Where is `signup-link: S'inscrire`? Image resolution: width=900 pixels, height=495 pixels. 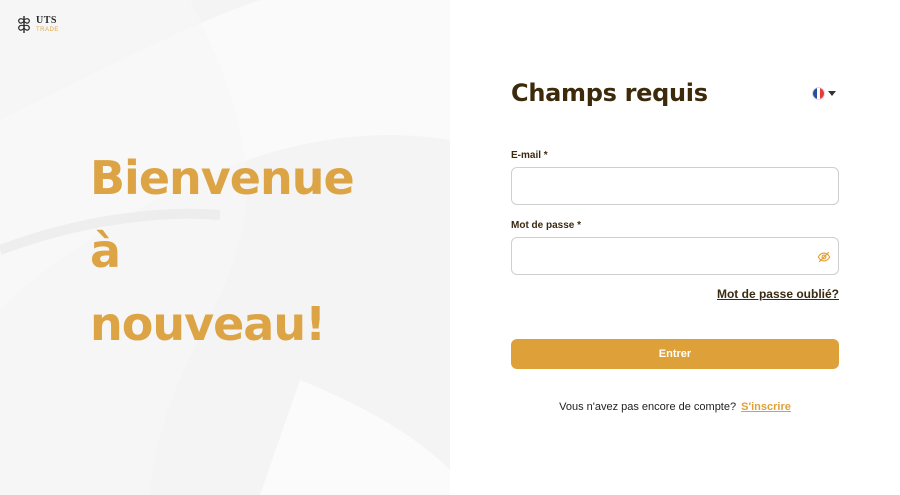
signup-link: S'inscrire is located at coordinates (766, 407).